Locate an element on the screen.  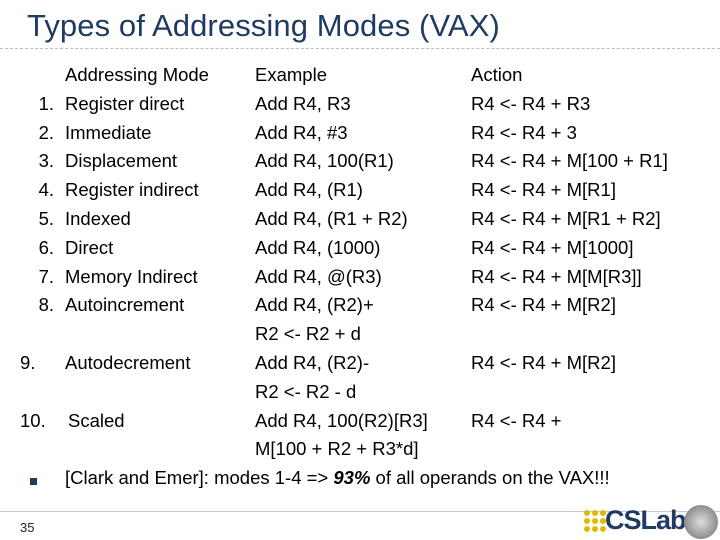
row-example-continued: M[100 + R2 + R3*d] is located at coordinates (337, 448).